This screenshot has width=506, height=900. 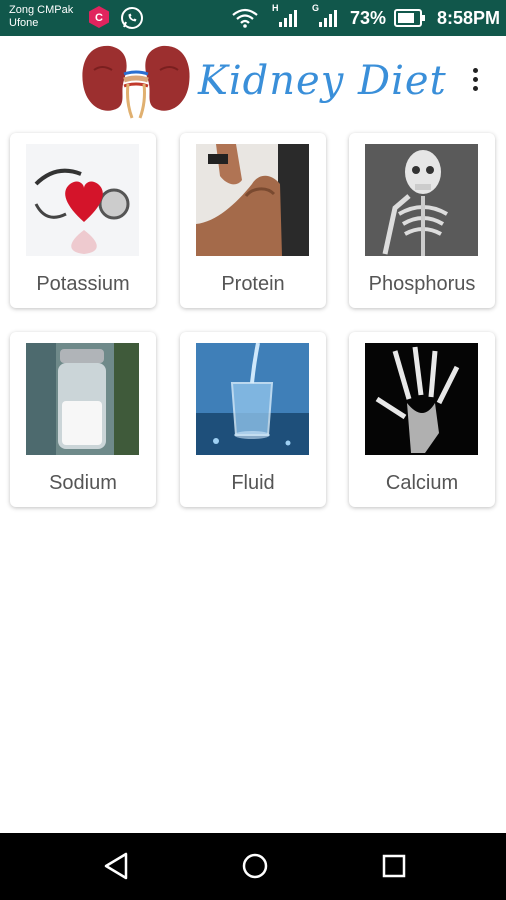 What do you see at coordinates (469, 18) in the screenshot?
I see `clock: 8:58PM` at bounding box center [469, 18].